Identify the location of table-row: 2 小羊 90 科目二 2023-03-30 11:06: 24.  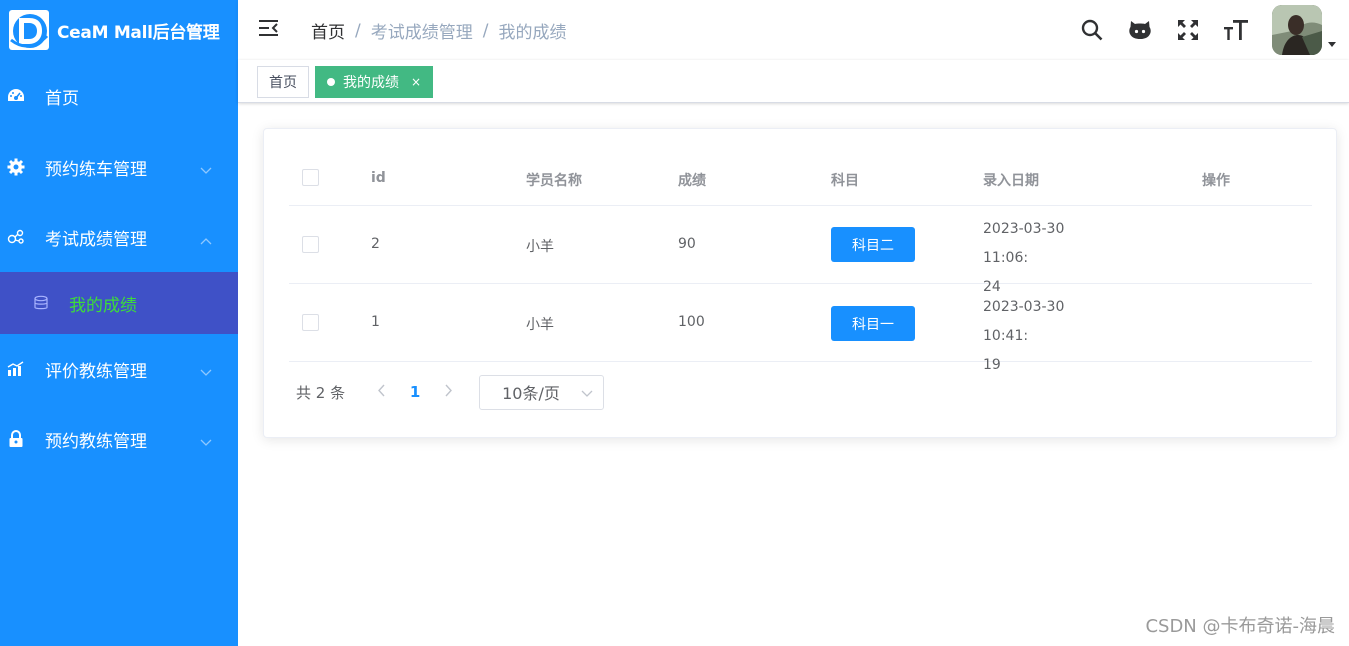
(800, 250).